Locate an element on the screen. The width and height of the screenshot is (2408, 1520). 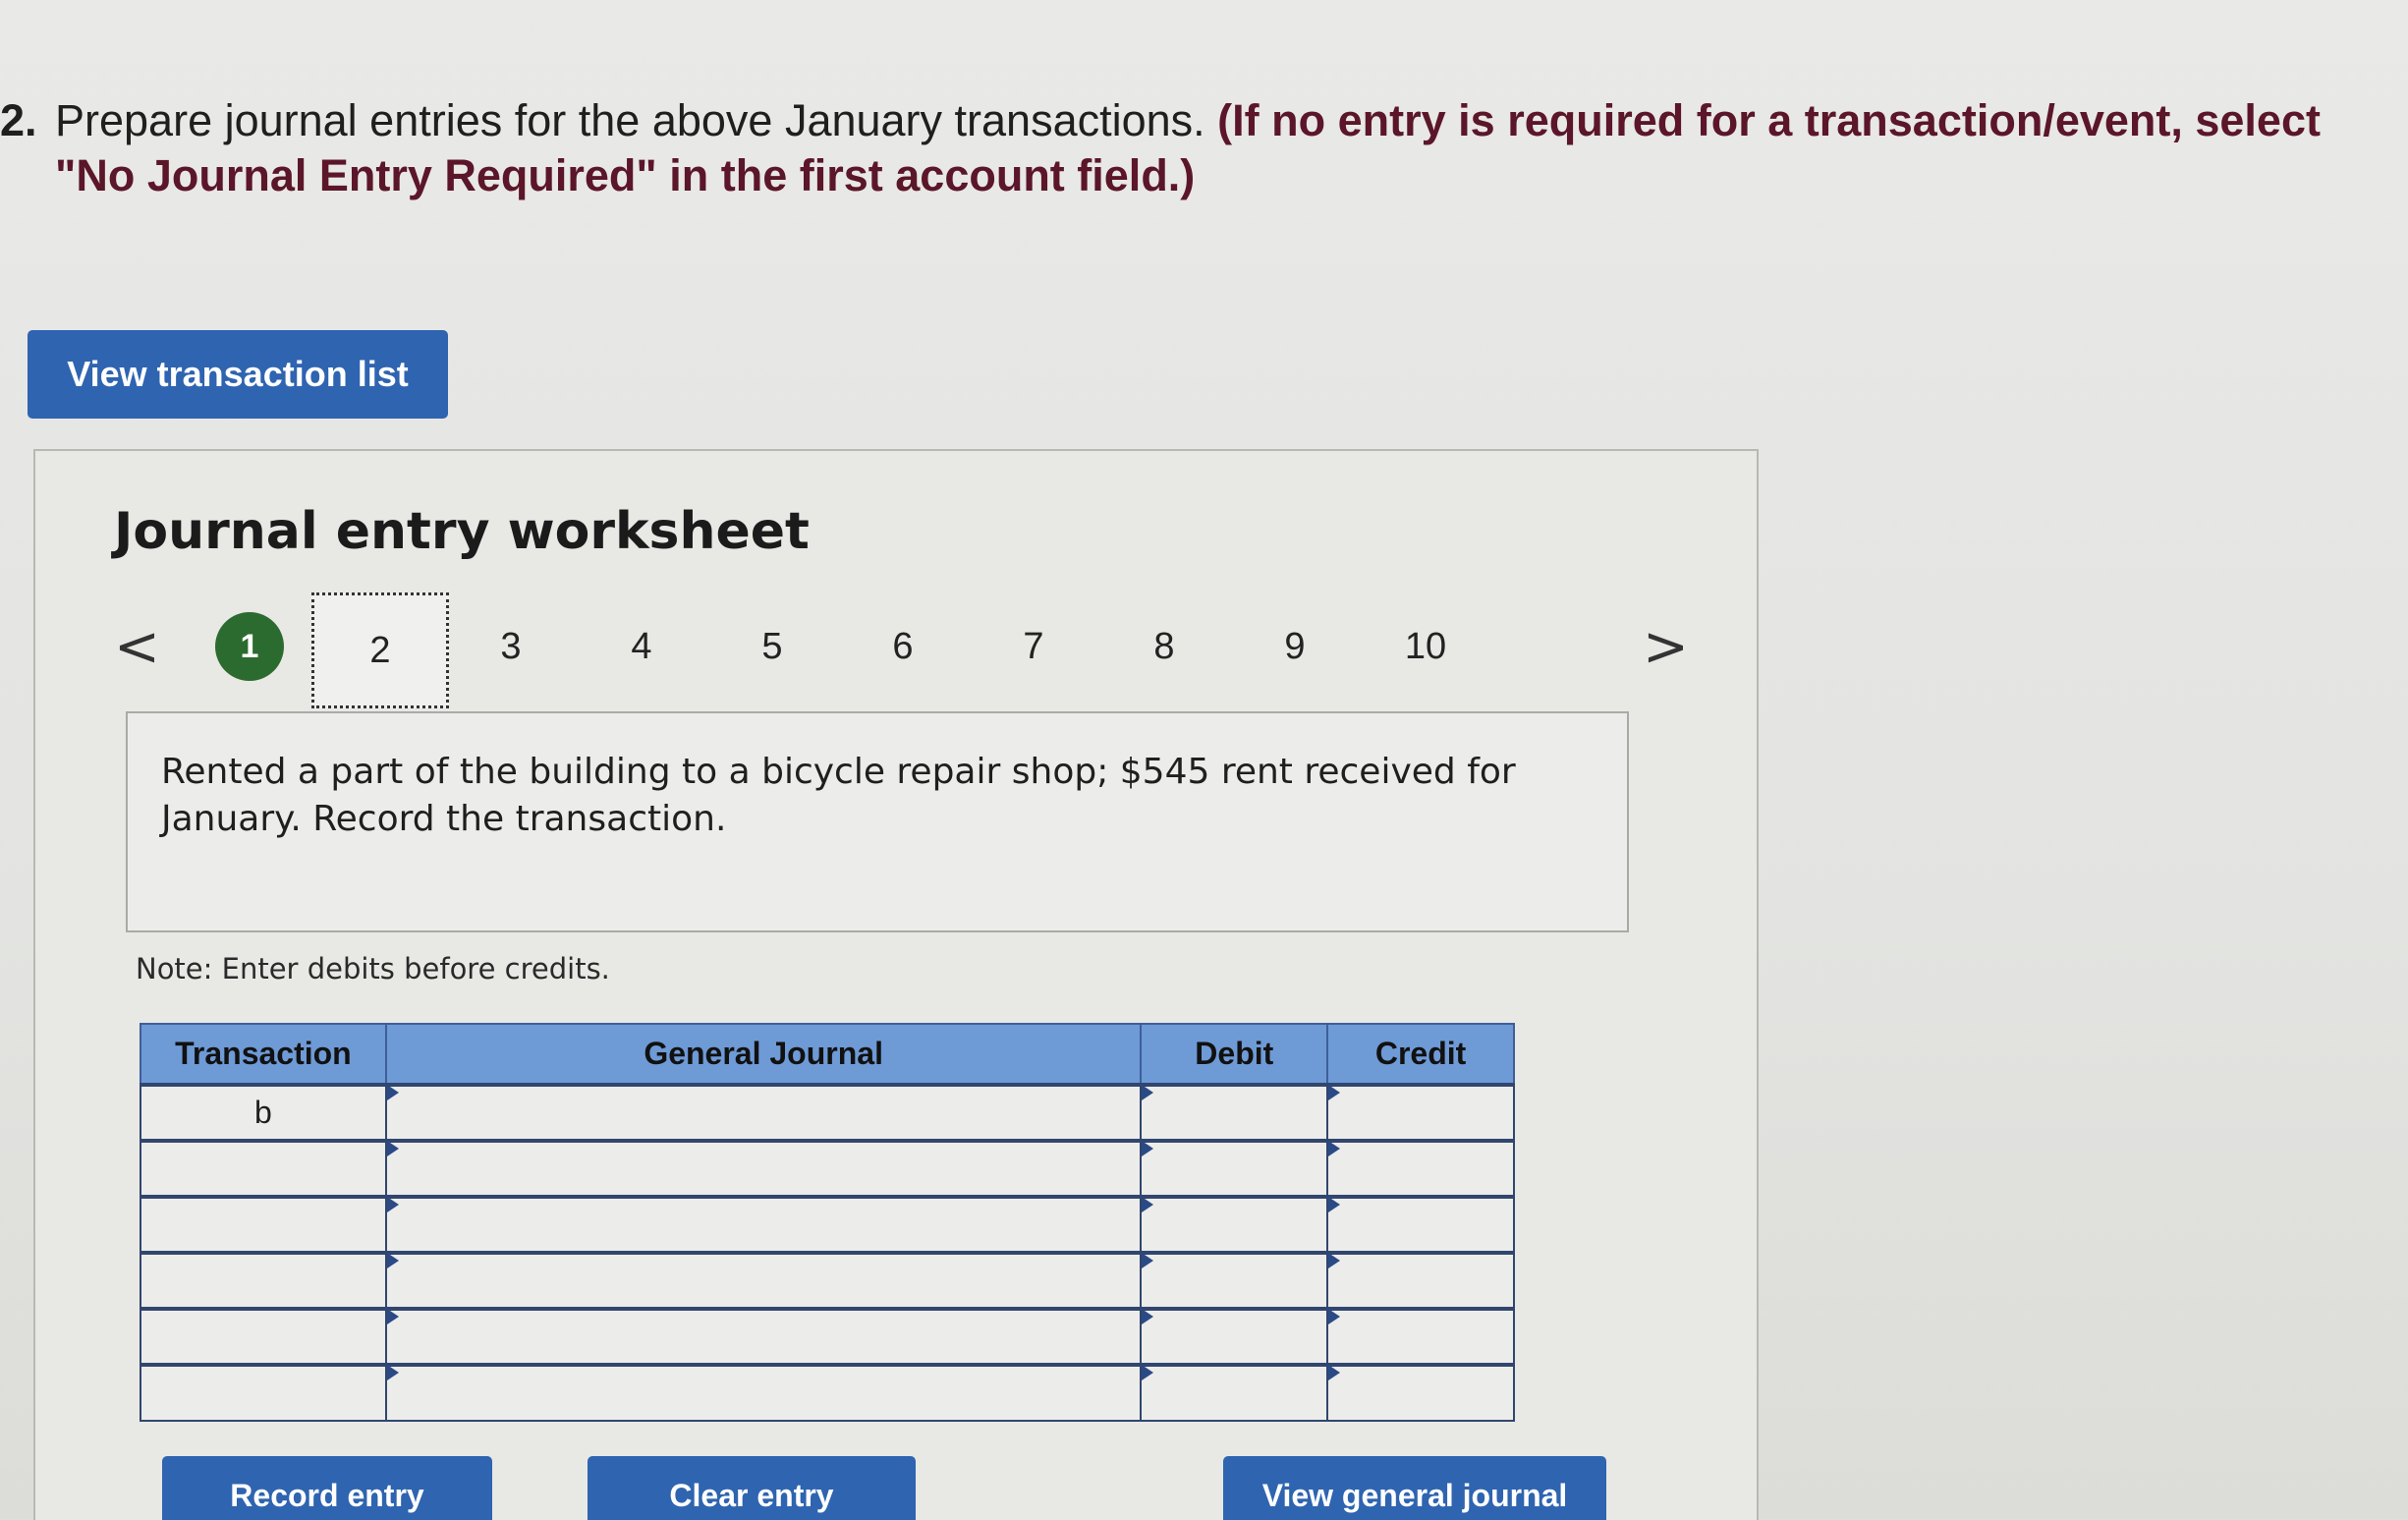
page-5: 5 is located at coordinates (772, 646).